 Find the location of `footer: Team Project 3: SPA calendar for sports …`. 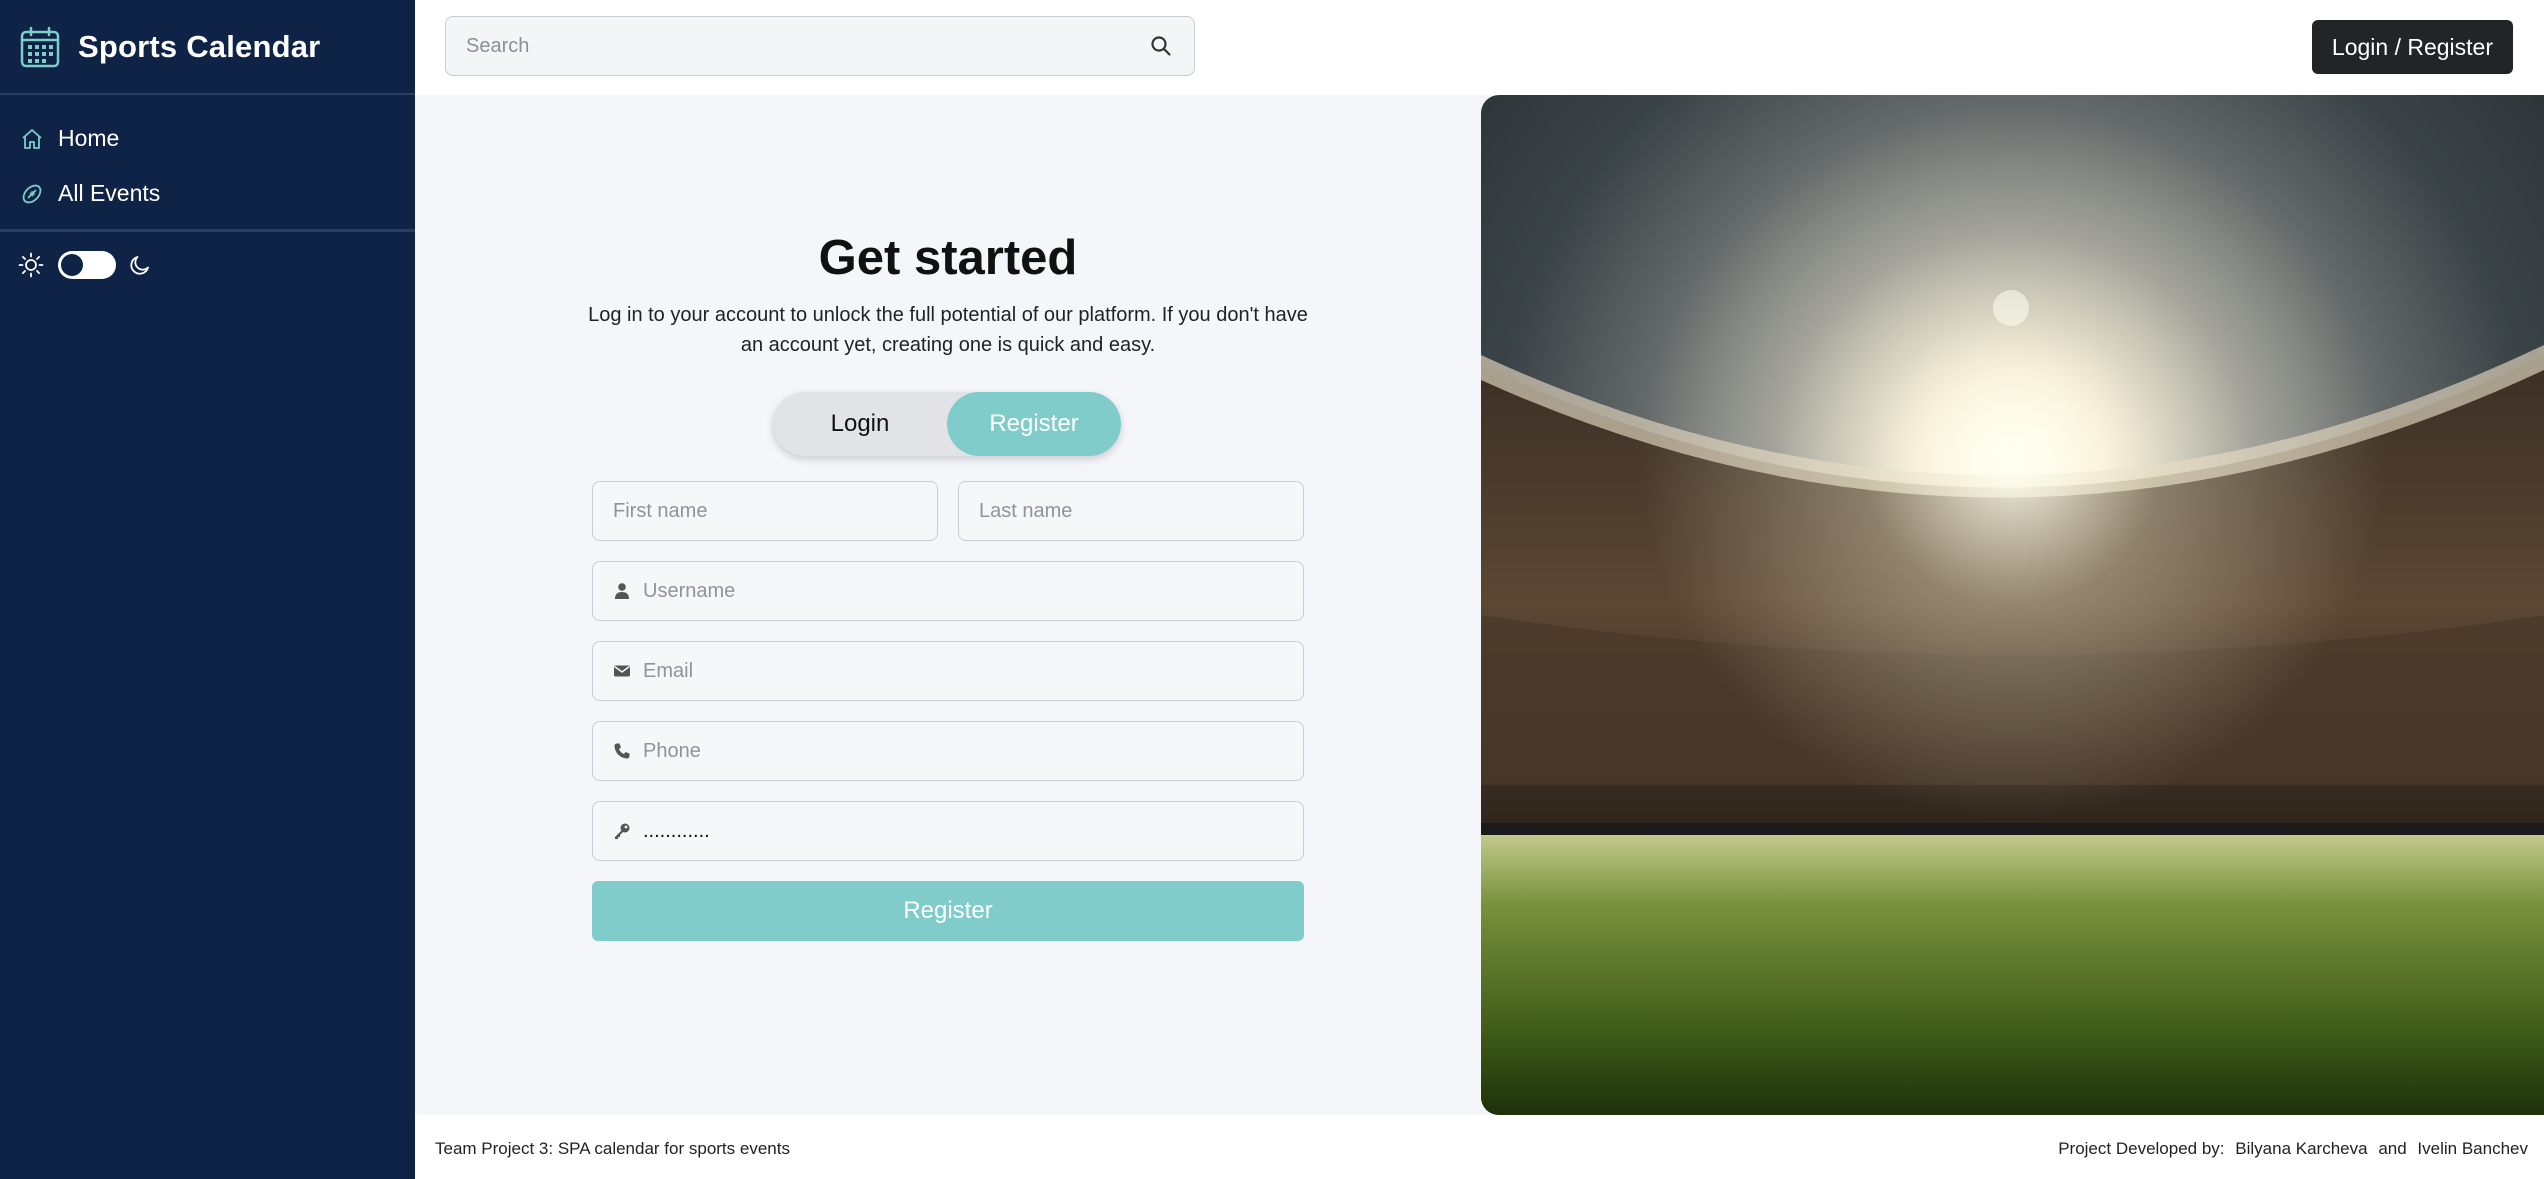

footer: Team Project 3: SPA calendar for sports … is located at coordinates (1479, 1147).